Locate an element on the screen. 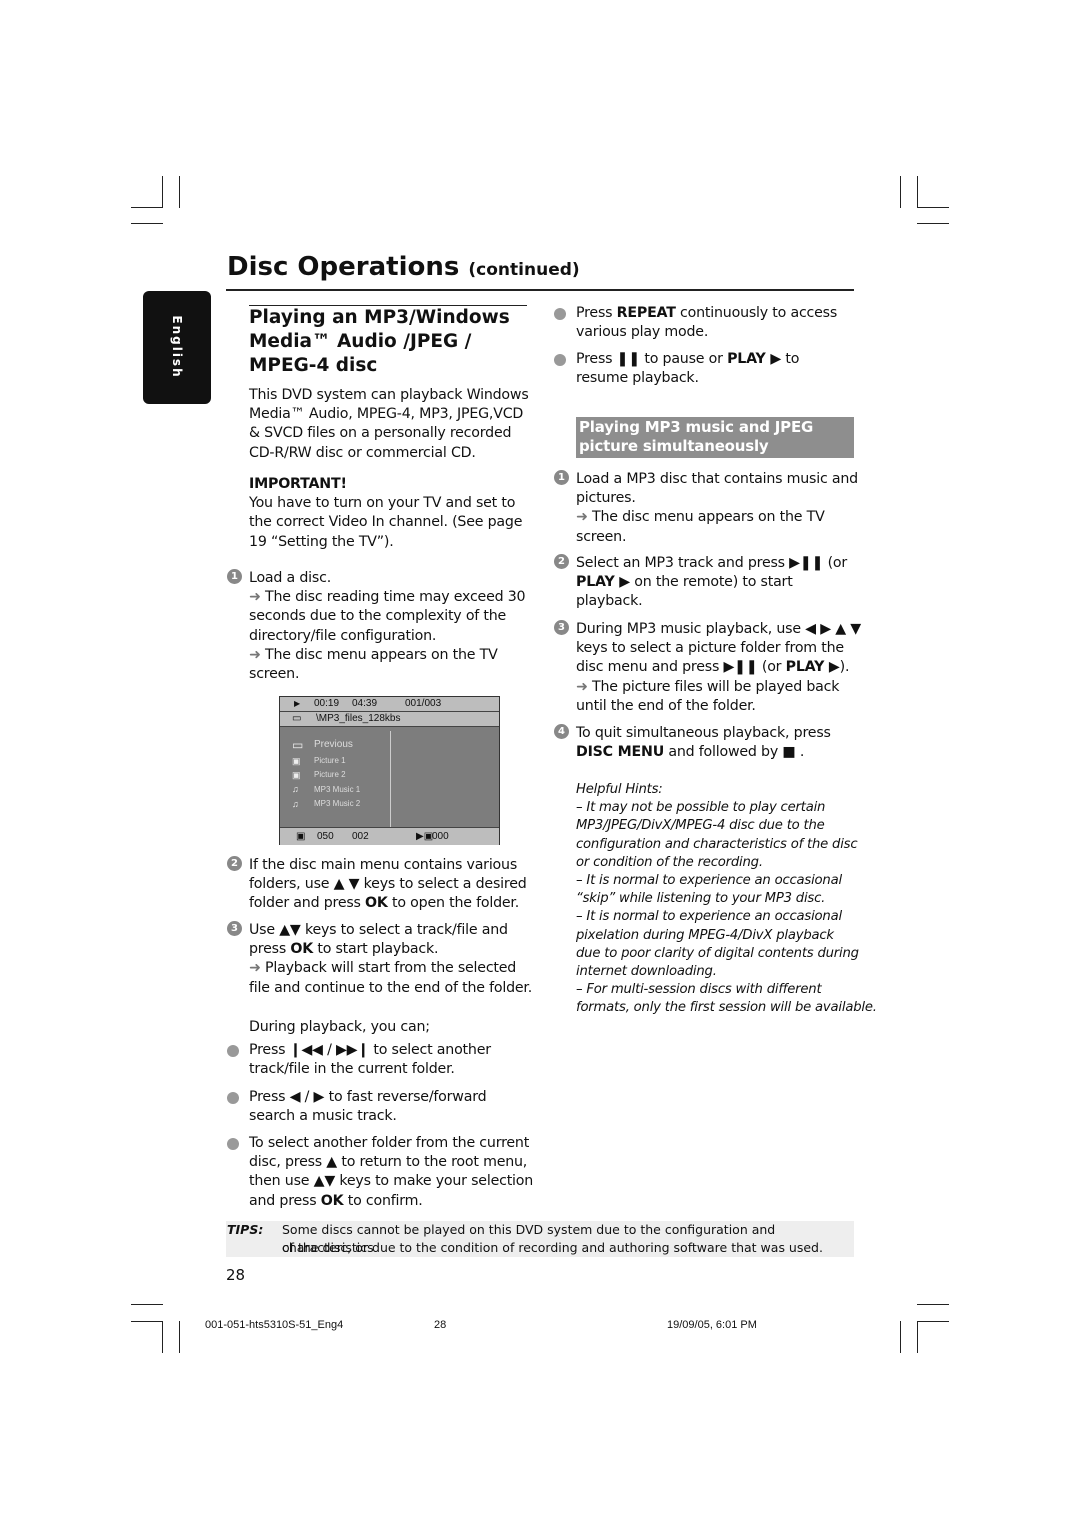 The width and height of the screenshot is (1080, 1528). text-line: ➜ Playback will start from the selected is located at coordinates (390, 968).